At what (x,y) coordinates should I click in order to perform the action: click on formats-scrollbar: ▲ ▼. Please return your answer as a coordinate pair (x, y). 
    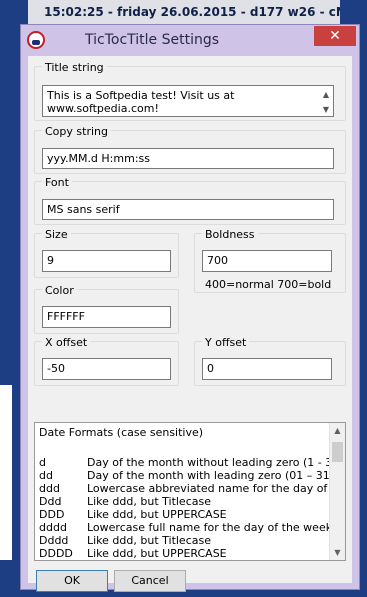
    Looking at the image, I should click on (337, 491).